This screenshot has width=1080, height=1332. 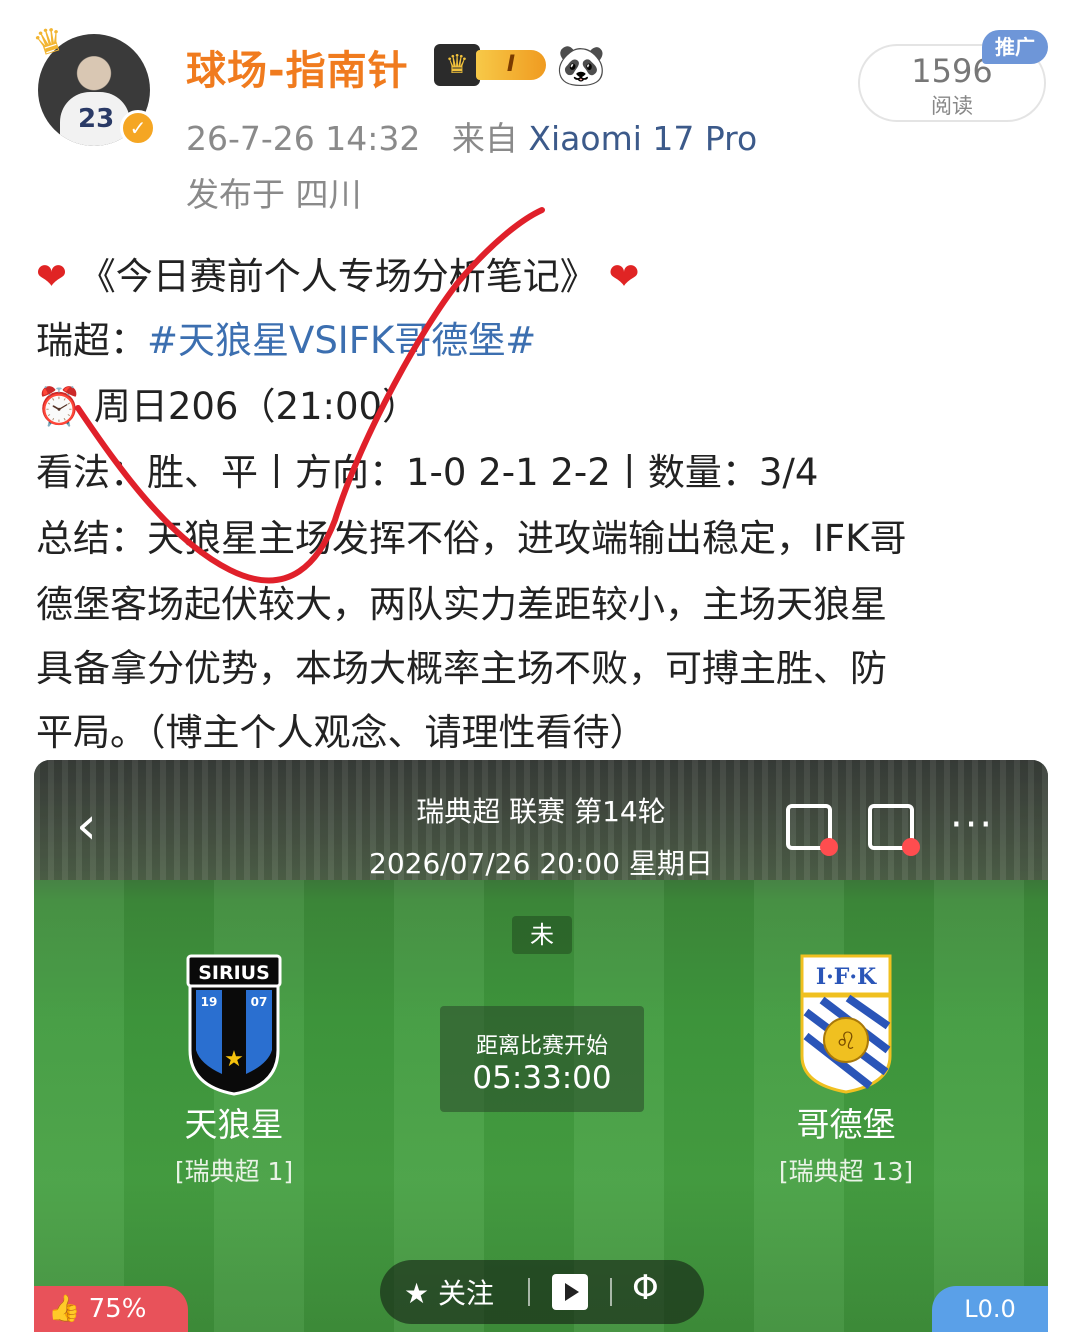 What do you see at coordinates (484, 138) in the screenshot?
I see `post-from: 来自` at bounding box center [484, 138].